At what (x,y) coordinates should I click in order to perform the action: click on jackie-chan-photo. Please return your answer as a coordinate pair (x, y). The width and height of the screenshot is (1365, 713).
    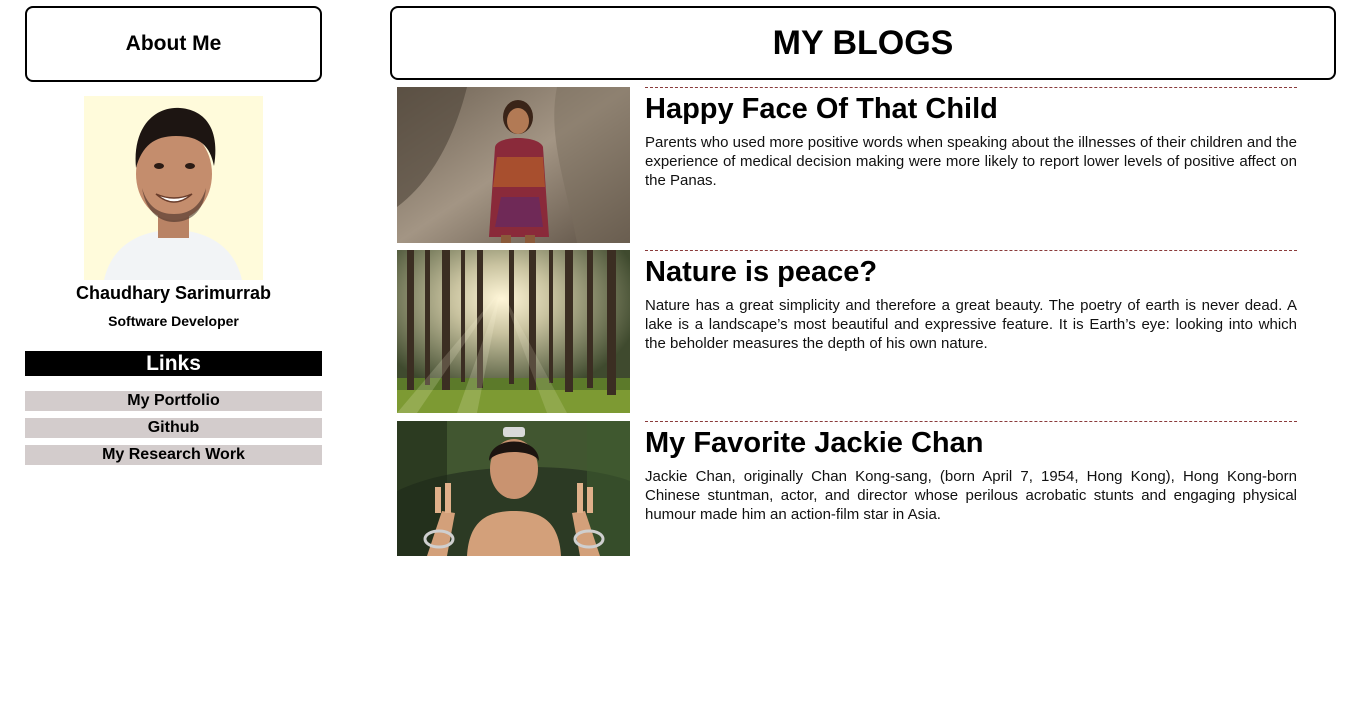
    Looking at the image, I should click on (513, 488).